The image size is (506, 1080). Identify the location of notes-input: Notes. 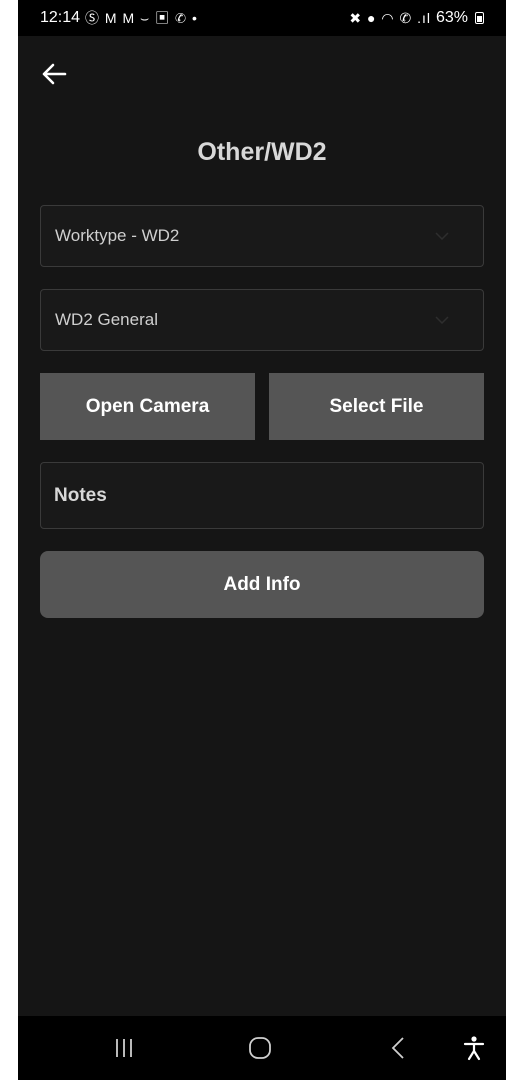
(262, 495).